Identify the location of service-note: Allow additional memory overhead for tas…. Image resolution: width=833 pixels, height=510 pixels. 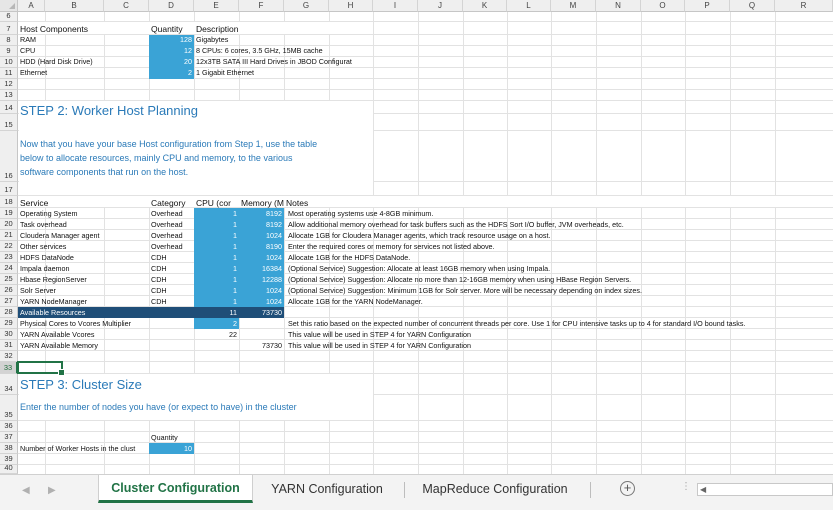
(559, 225).